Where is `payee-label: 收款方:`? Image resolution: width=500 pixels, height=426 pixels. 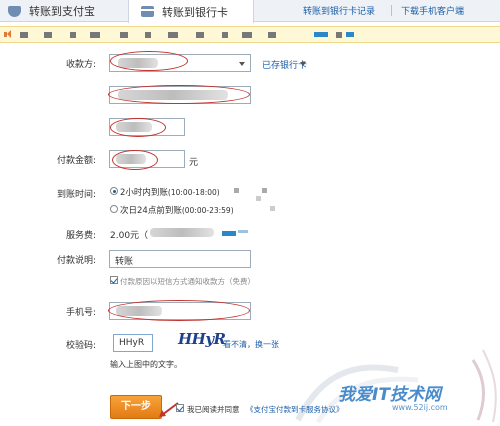
payee-label: 收款方: is located at coordinates (80, 65).